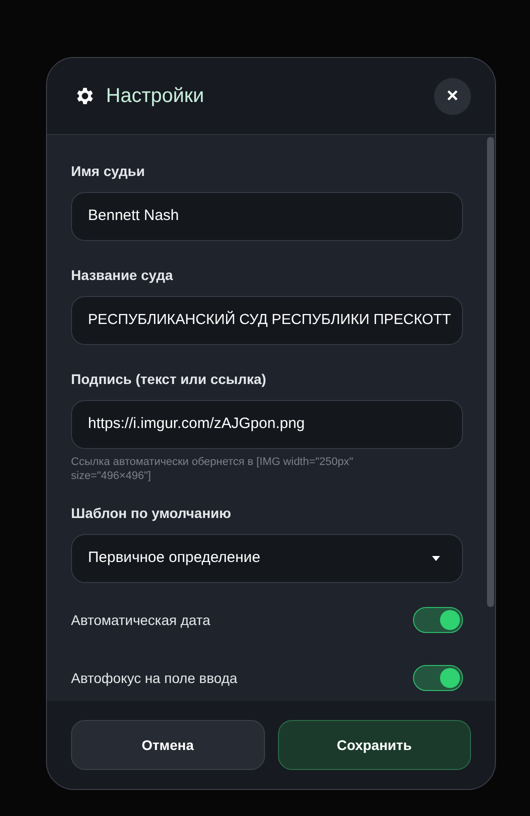  What do you see at coordinates (212, 469) in the screenshot?
I see `hint-text: Ссылка автоматически обернется в [IMG width="250px" size="496×496"]` at bounding box center [212, 469].